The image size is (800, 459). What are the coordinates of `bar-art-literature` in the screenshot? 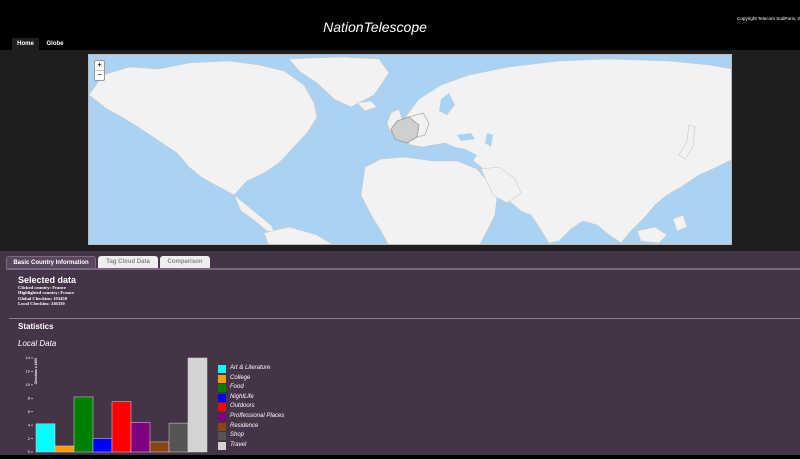 It's located at (45, 438).